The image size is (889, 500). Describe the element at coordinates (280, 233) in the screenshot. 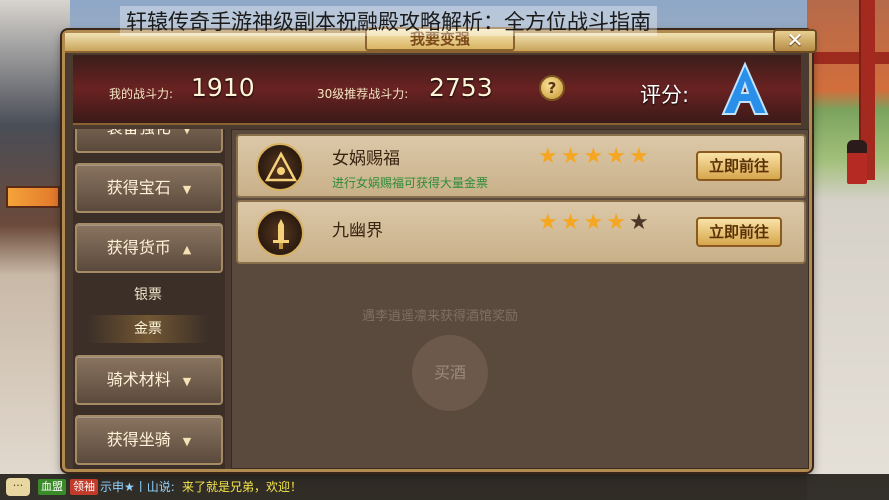

I see `sword-emblem-icon` at that location.